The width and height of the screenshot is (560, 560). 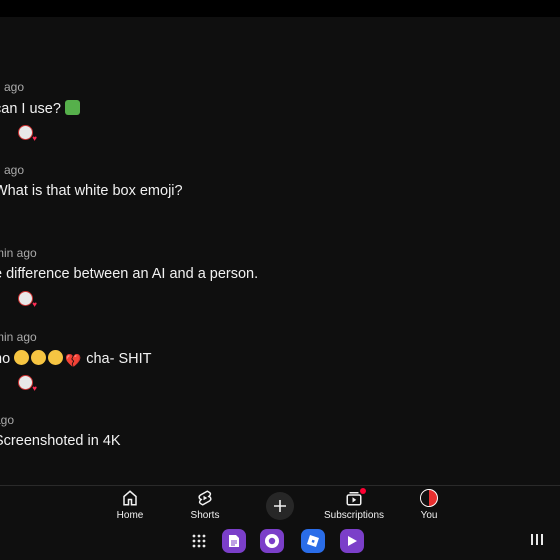 What do you see at coordinates (313, 541) in the screenshot?
I see `roblox-app-icon` at bounding box center [313, 541].